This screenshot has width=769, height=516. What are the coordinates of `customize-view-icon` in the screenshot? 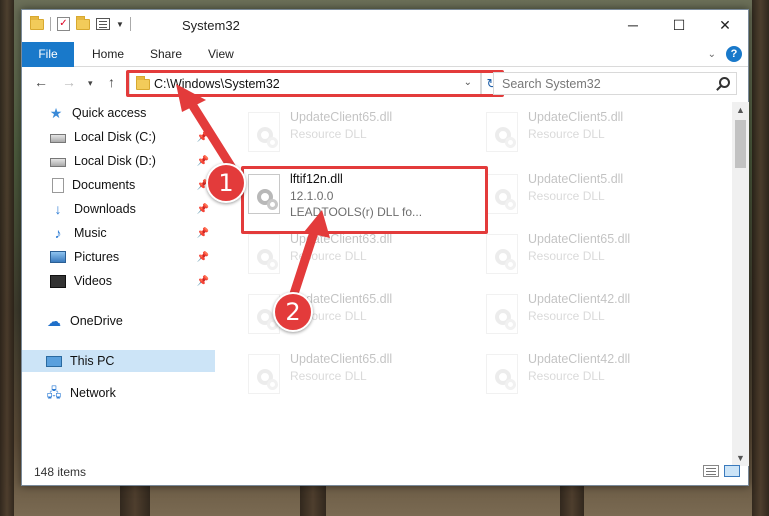 It's located at (103, 24).